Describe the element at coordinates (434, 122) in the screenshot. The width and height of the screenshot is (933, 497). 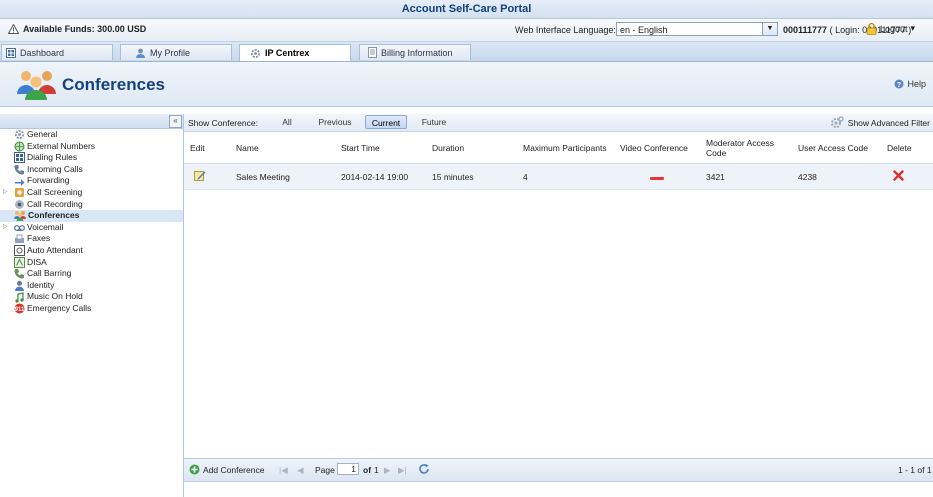
I see `filter-future: Future` at that location.